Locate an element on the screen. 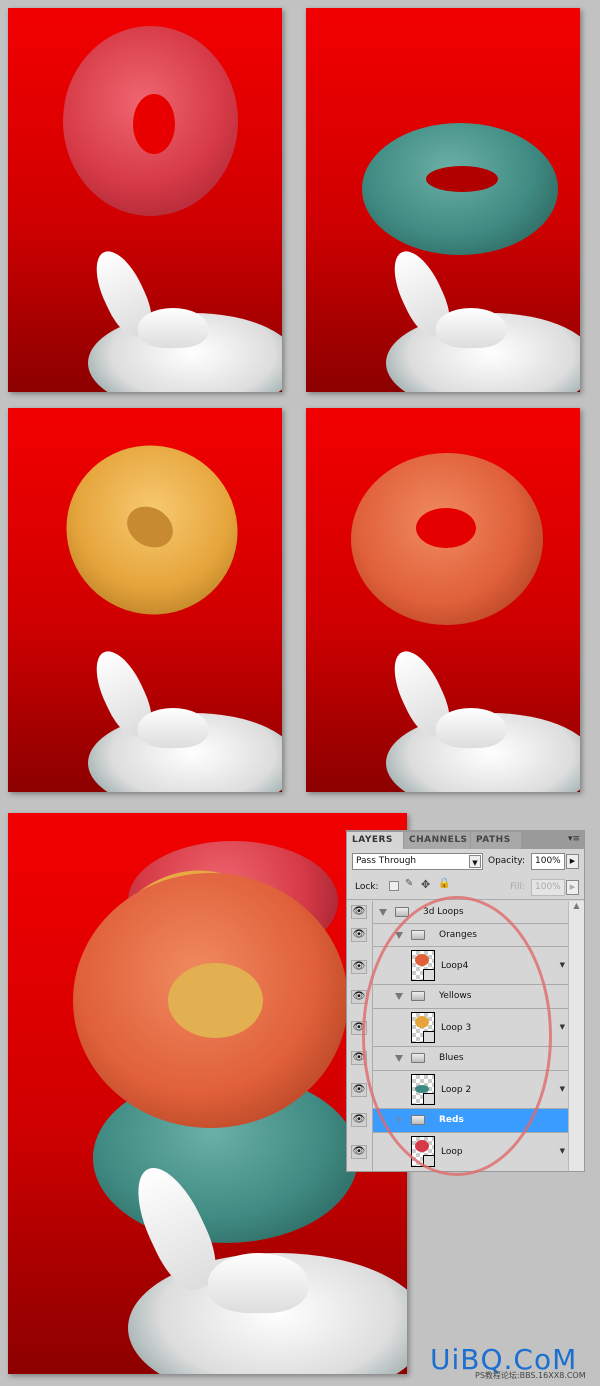 The width and height of the screenshot is (600, 1386). scene-orange-loop is located at coordinates (443, 600).